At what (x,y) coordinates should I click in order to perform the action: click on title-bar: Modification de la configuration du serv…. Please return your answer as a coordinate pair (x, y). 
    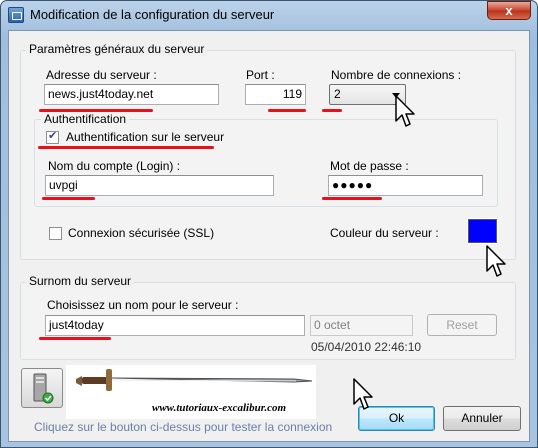
    Looking at the image, I should click on (269, 15).